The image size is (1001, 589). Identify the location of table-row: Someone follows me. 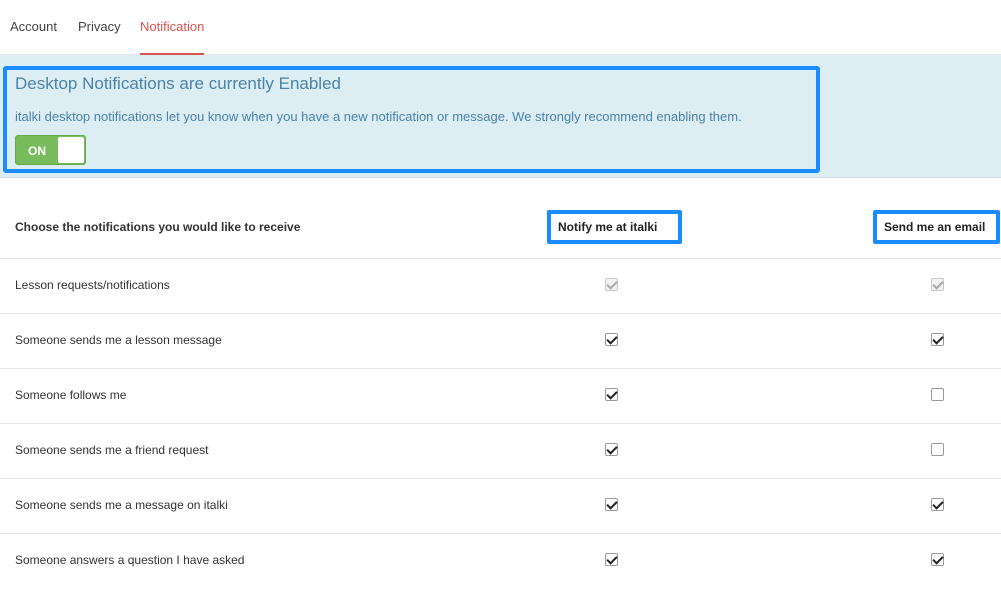
(500, 396).